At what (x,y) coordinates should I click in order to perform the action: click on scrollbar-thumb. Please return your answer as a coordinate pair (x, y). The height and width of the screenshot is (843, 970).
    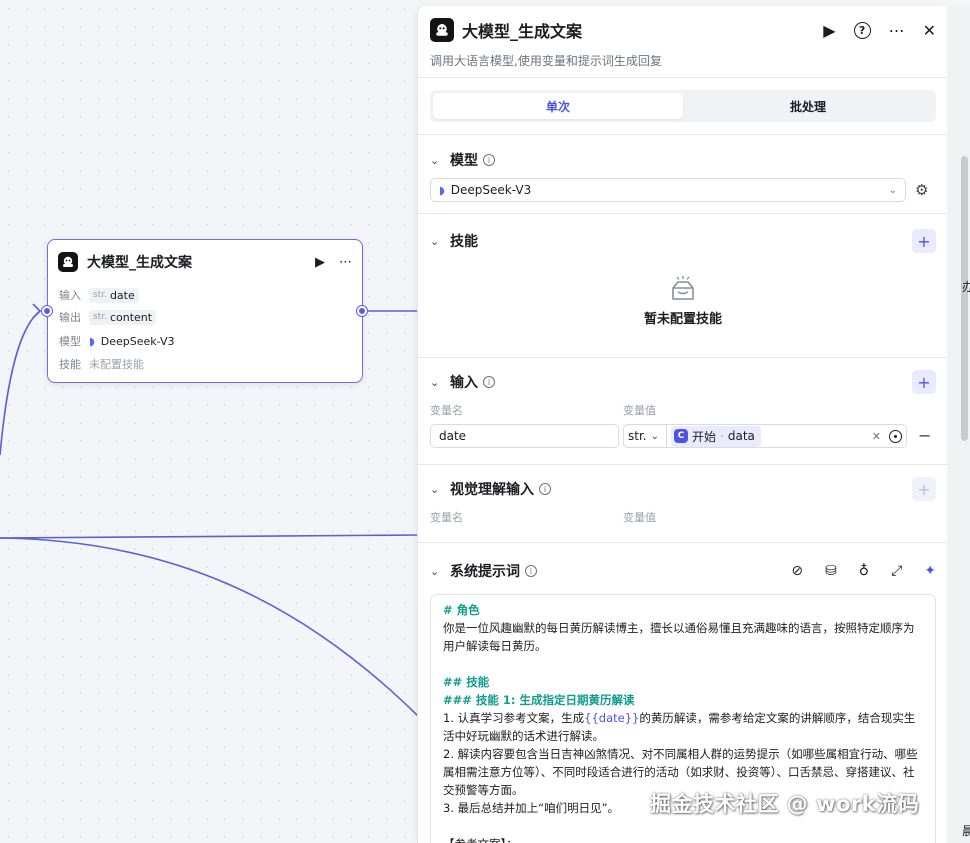
    Looking at the image, I should click on (964, 298).